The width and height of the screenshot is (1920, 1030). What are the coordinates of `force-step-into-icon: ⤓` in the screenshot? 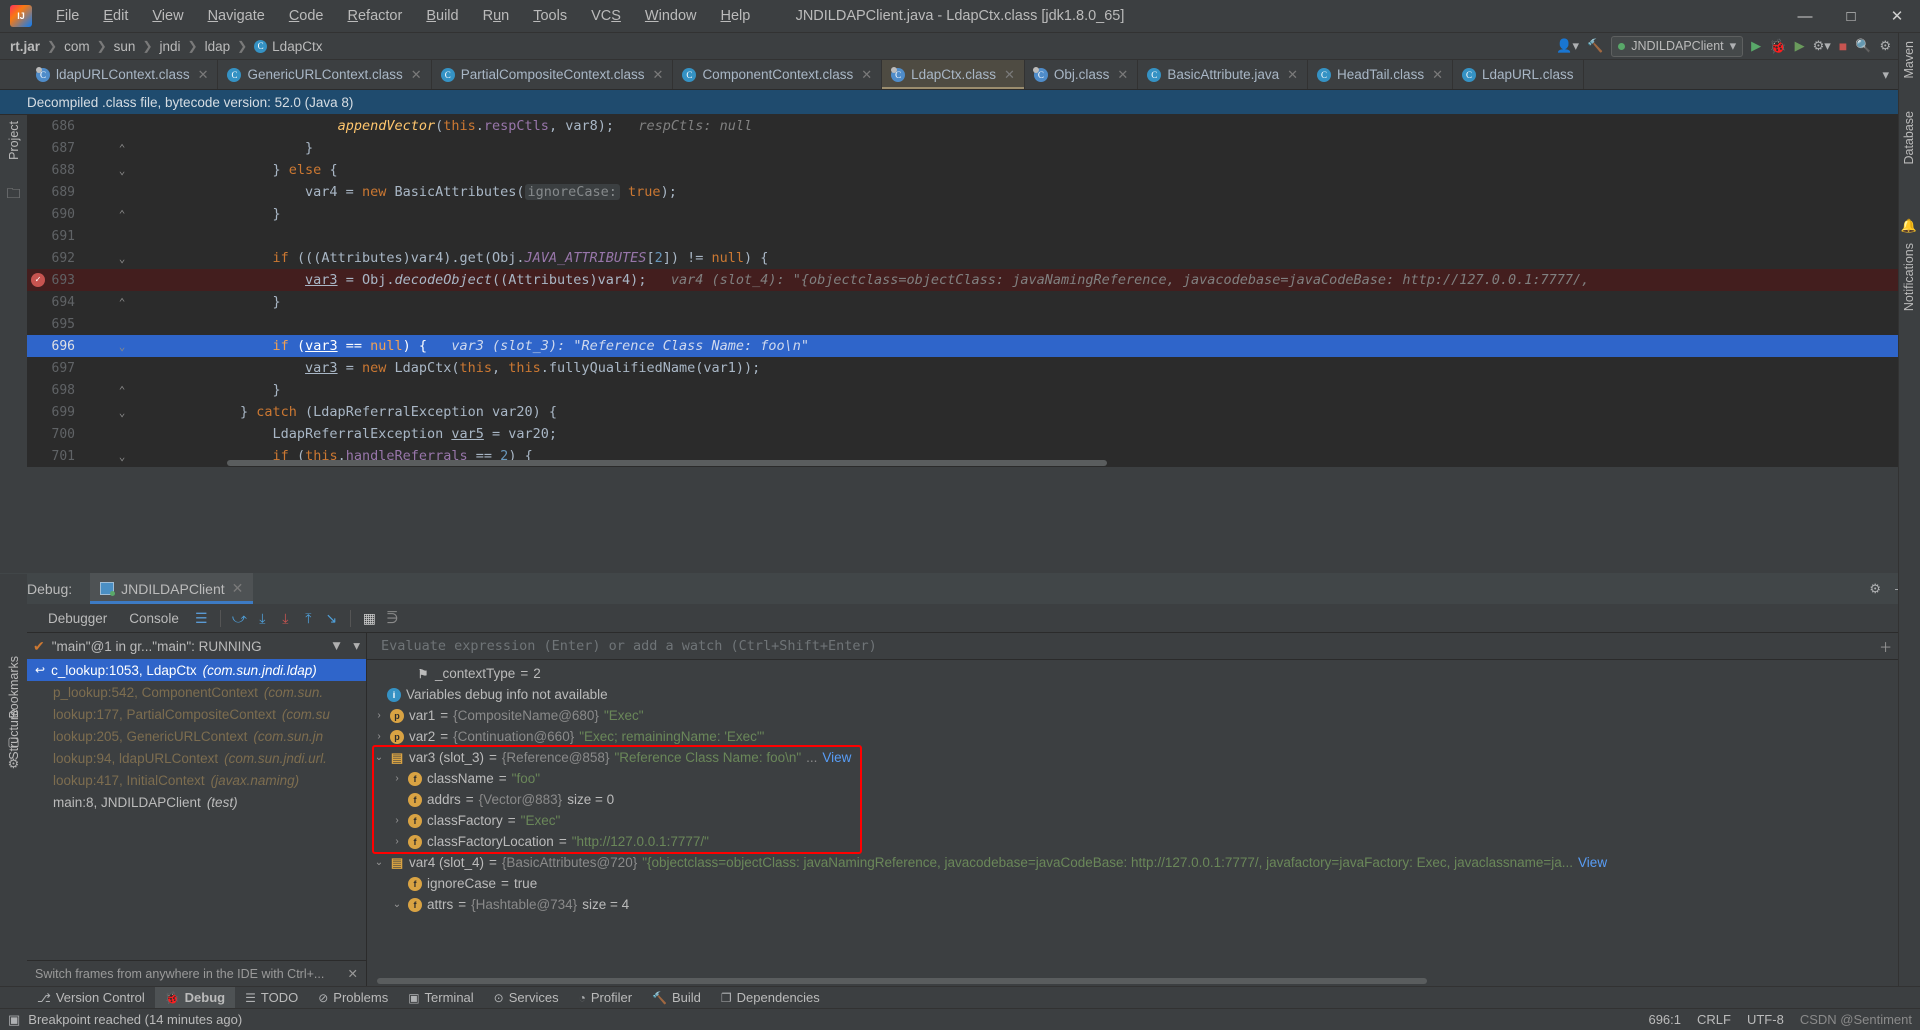 It's located at (285, 618).